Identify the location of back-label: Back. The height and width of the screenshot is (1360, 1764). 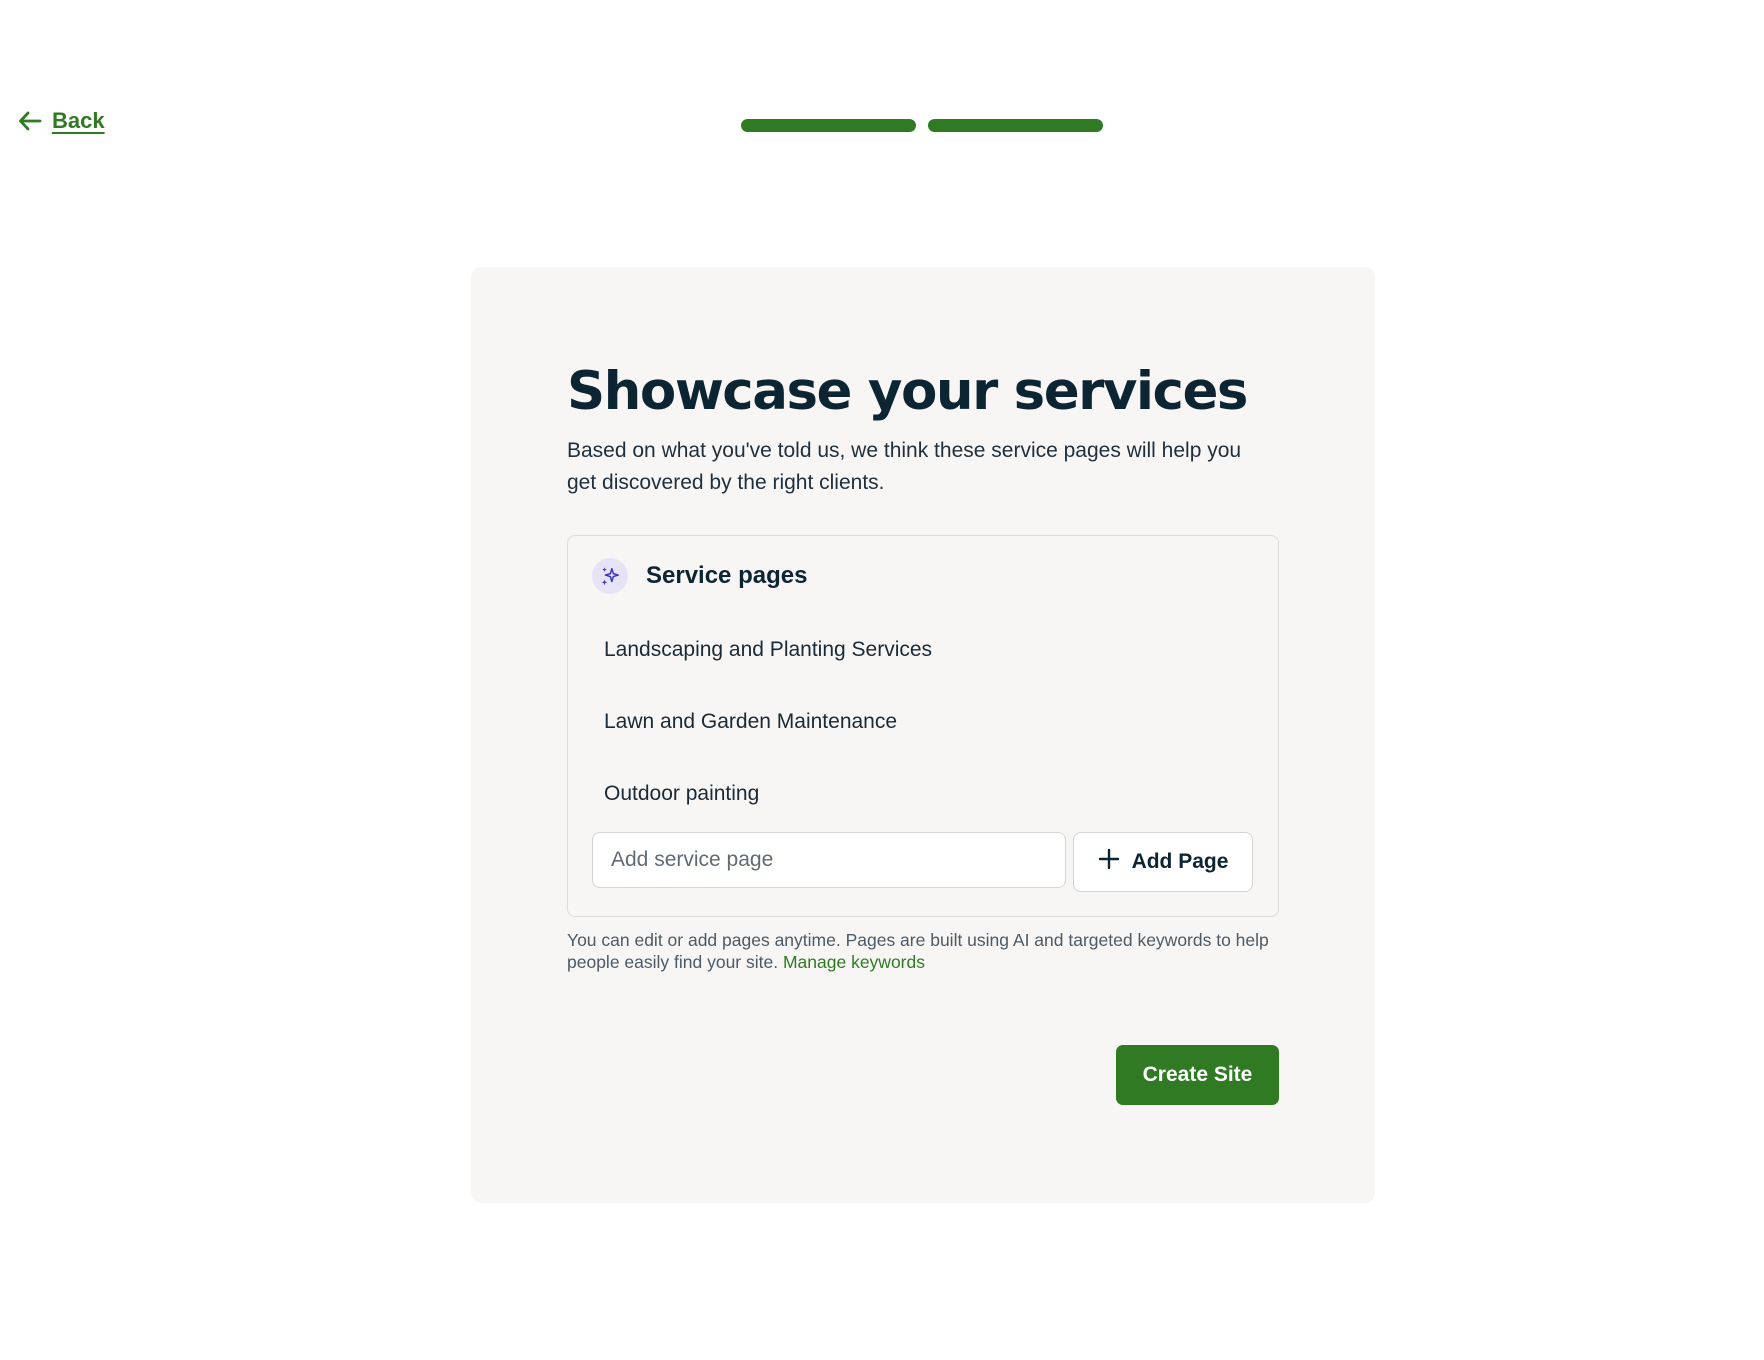
(78, 120).